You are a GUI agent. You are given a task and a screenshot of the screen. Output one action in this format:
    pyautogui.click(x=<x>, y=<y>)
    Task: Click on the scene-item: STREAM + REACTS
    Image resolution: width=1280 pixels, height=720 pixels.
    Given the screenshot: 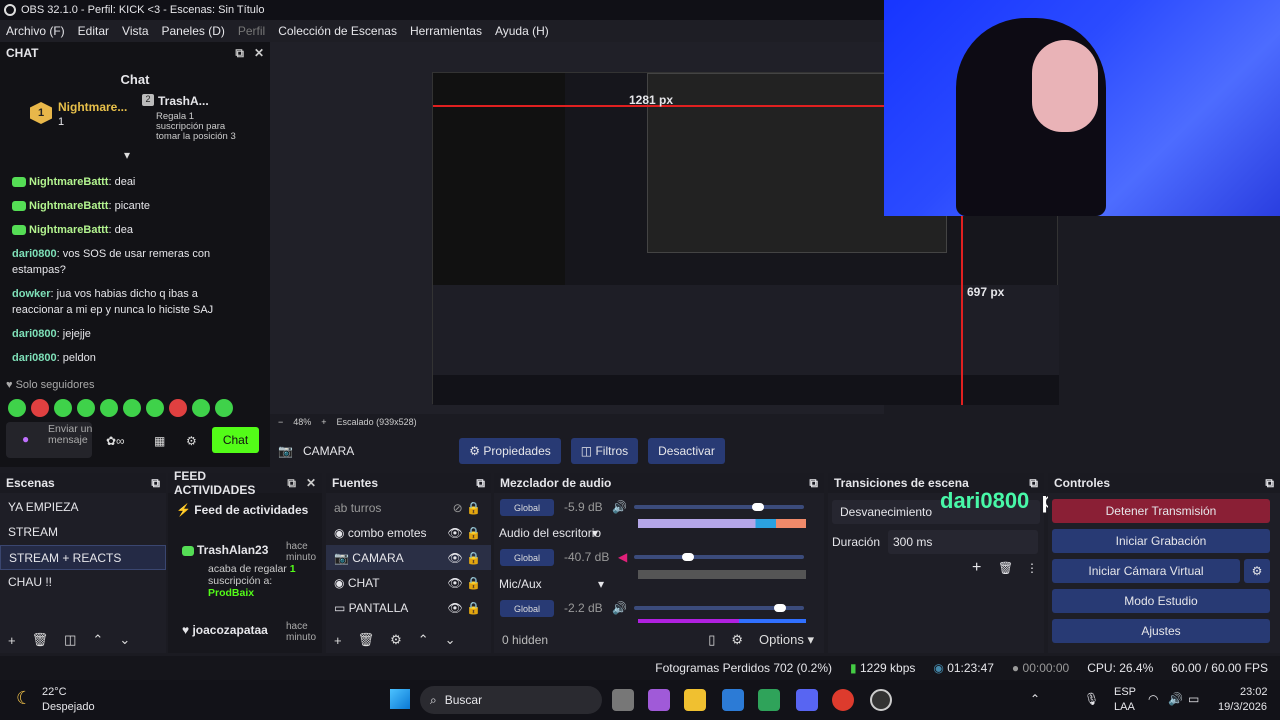 What is the action you would take?
    pyautogui.click(x=83, y=557)
    